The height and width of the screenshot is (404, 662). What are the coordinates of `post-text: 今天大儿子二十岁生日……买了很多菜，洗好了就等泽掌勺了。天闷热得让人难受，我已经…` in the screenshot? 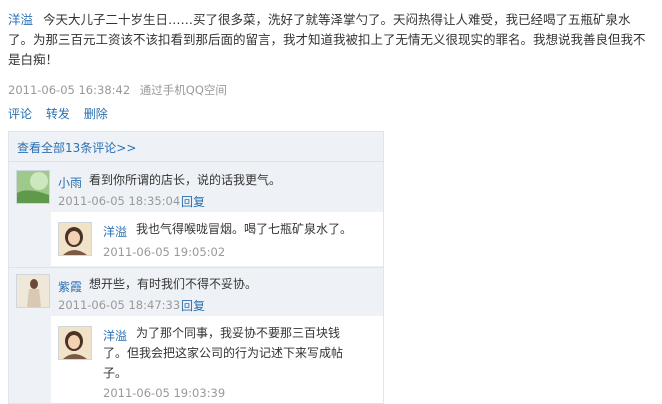 It's located at (327, 39).